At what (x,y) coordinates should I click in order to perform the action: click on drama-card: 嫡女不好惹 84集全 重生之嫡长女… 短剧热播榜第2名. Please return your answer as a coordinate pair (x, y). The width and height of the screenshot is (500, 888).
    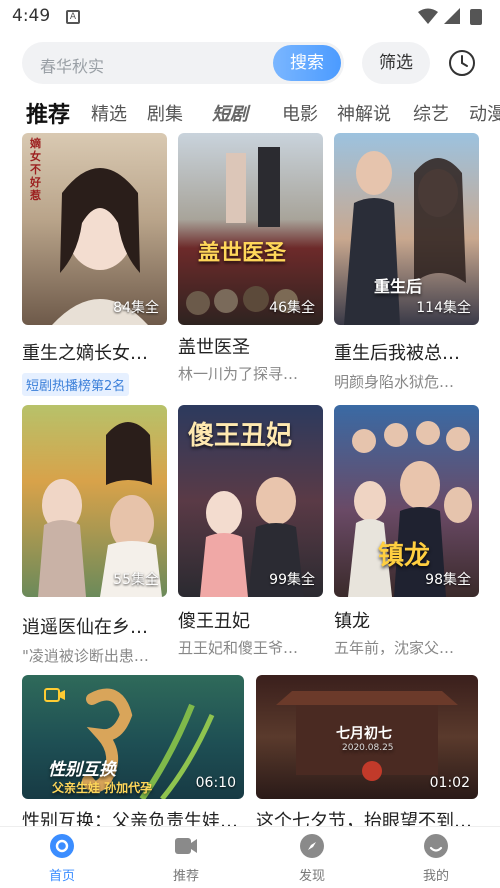
    Looking at the image, I should click on (94, 264).